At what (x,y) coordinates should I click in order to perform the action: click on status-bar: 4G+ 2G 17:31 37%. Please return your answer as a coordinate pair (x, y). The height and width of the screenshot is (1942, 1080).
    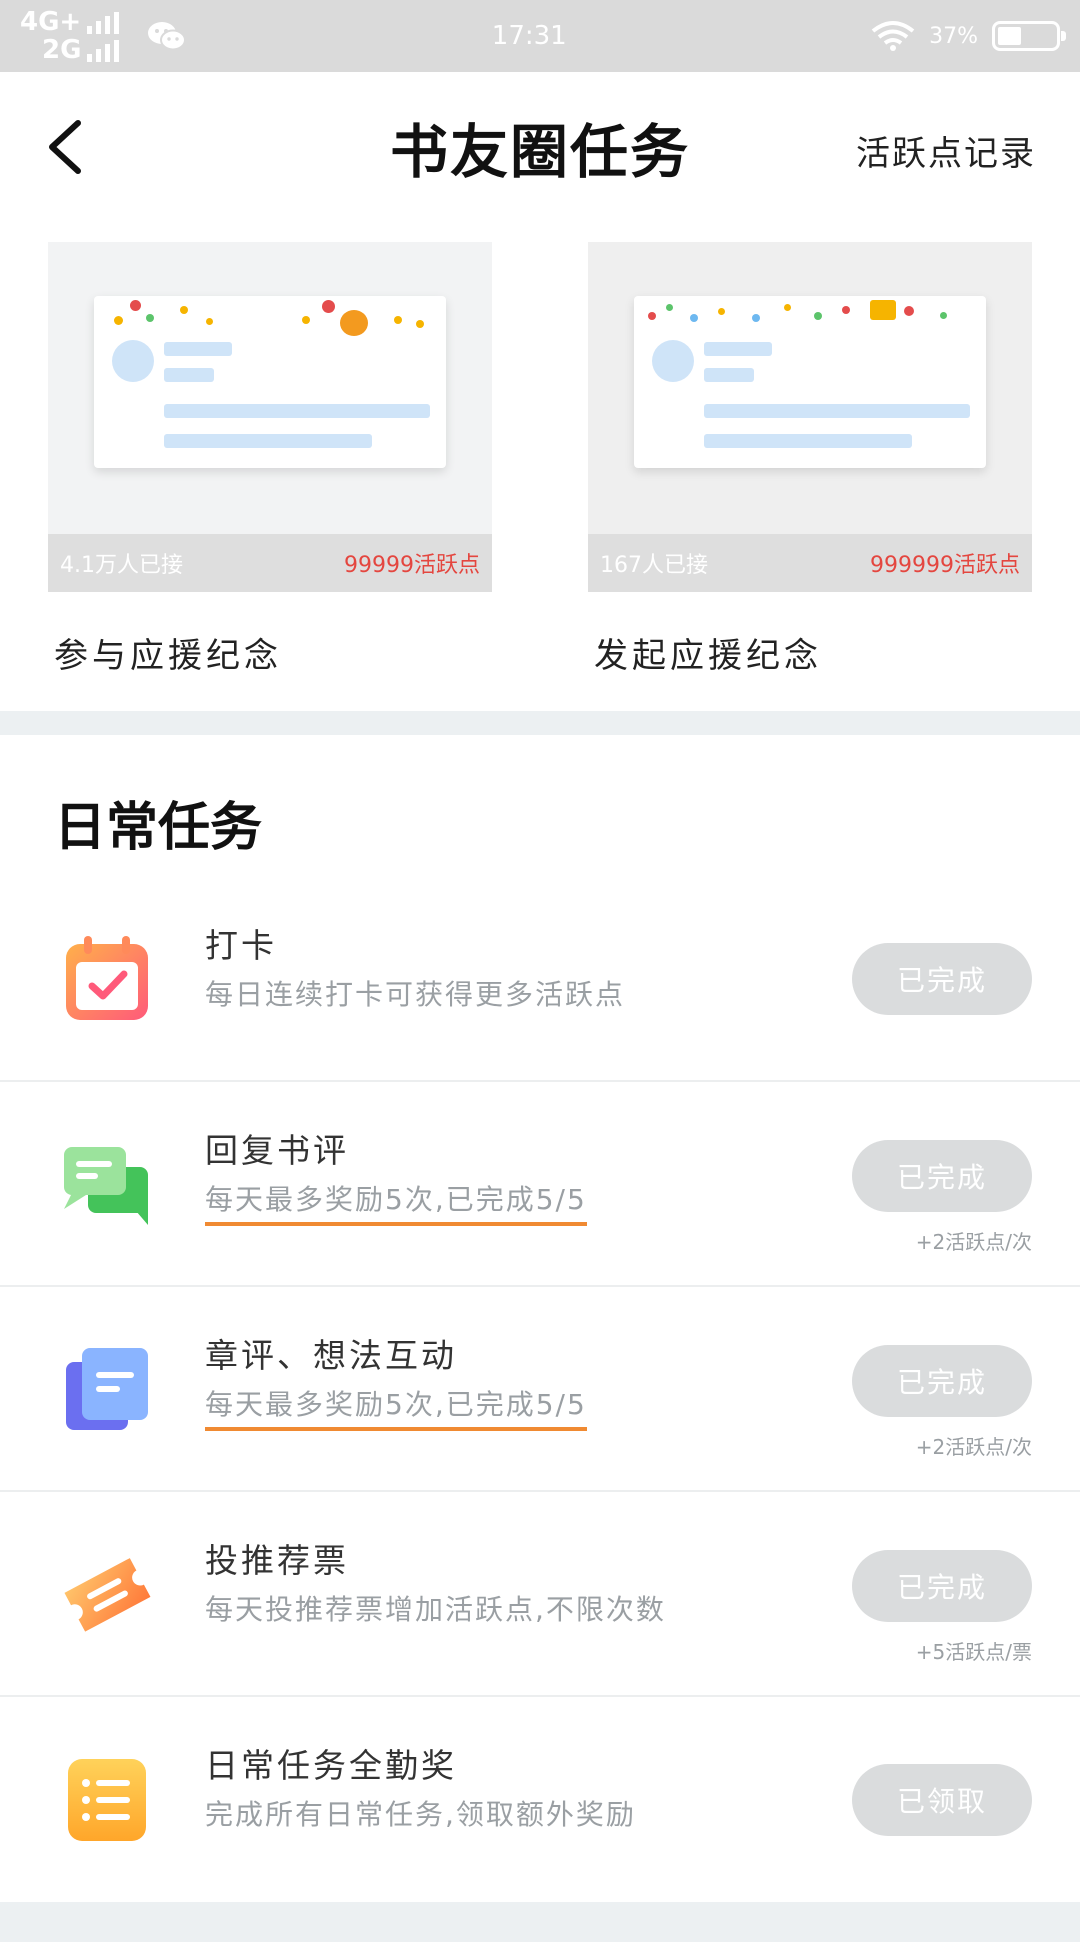
    Looking at the image, I should click on (540, 36).